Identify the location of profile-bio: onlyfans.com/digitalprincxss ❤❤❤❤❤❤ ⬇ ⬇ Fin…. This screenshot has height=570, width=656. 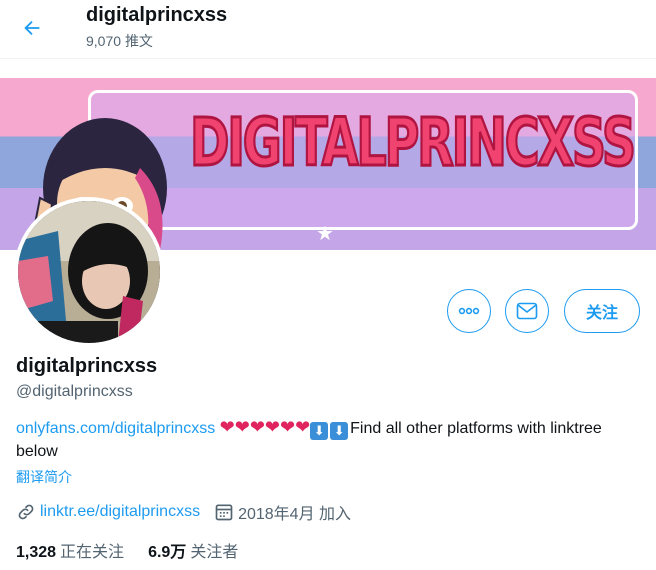
(321, 439).